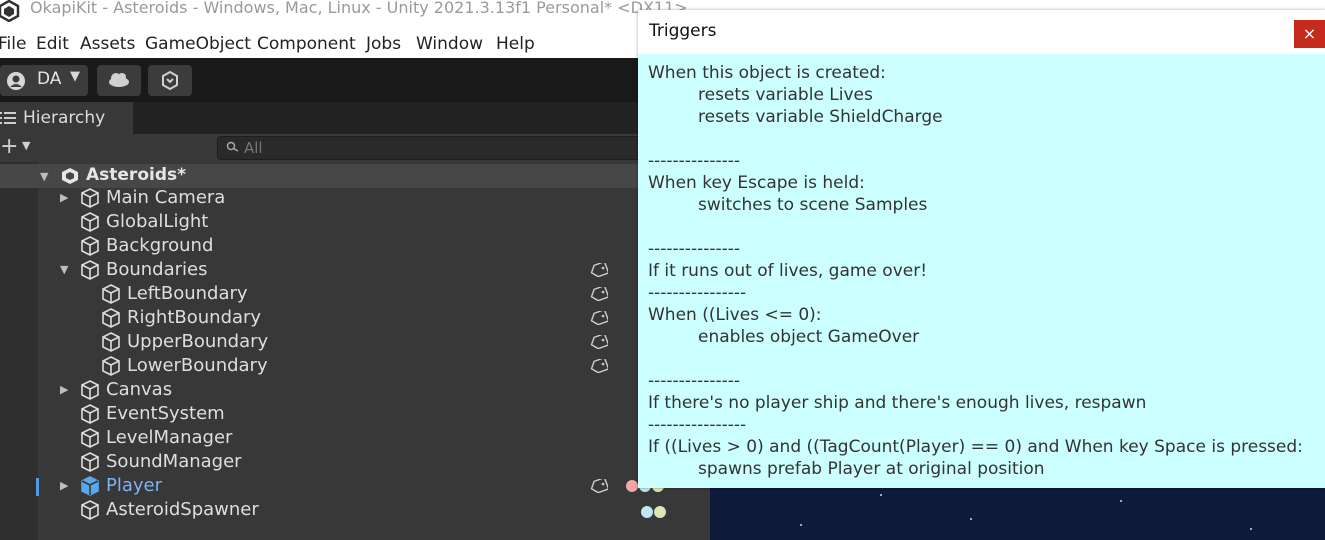 The height and width of the screenshot is (540, 1325). I want to click on trigger-line: switches to scene Samples, so click(813, 205).